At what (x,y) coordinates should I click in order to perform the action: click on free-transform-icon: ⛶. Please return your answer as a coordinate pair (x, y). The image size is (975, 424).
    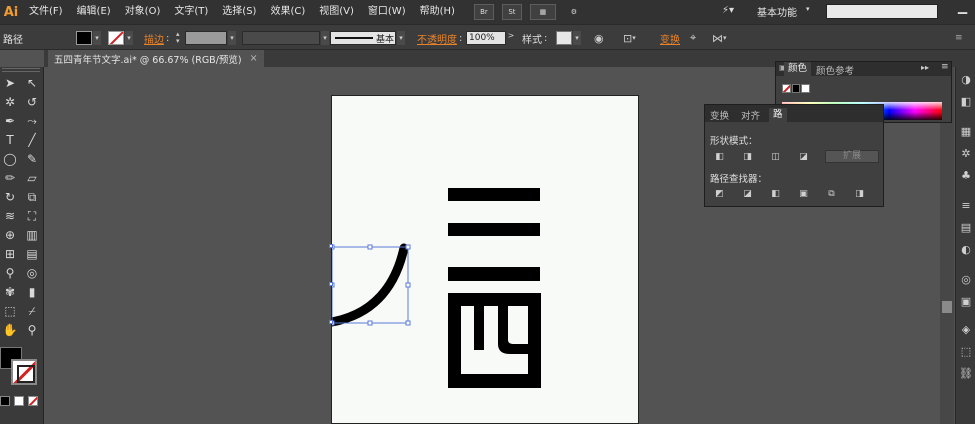
    Looking at the image, I should click on (32, 216).